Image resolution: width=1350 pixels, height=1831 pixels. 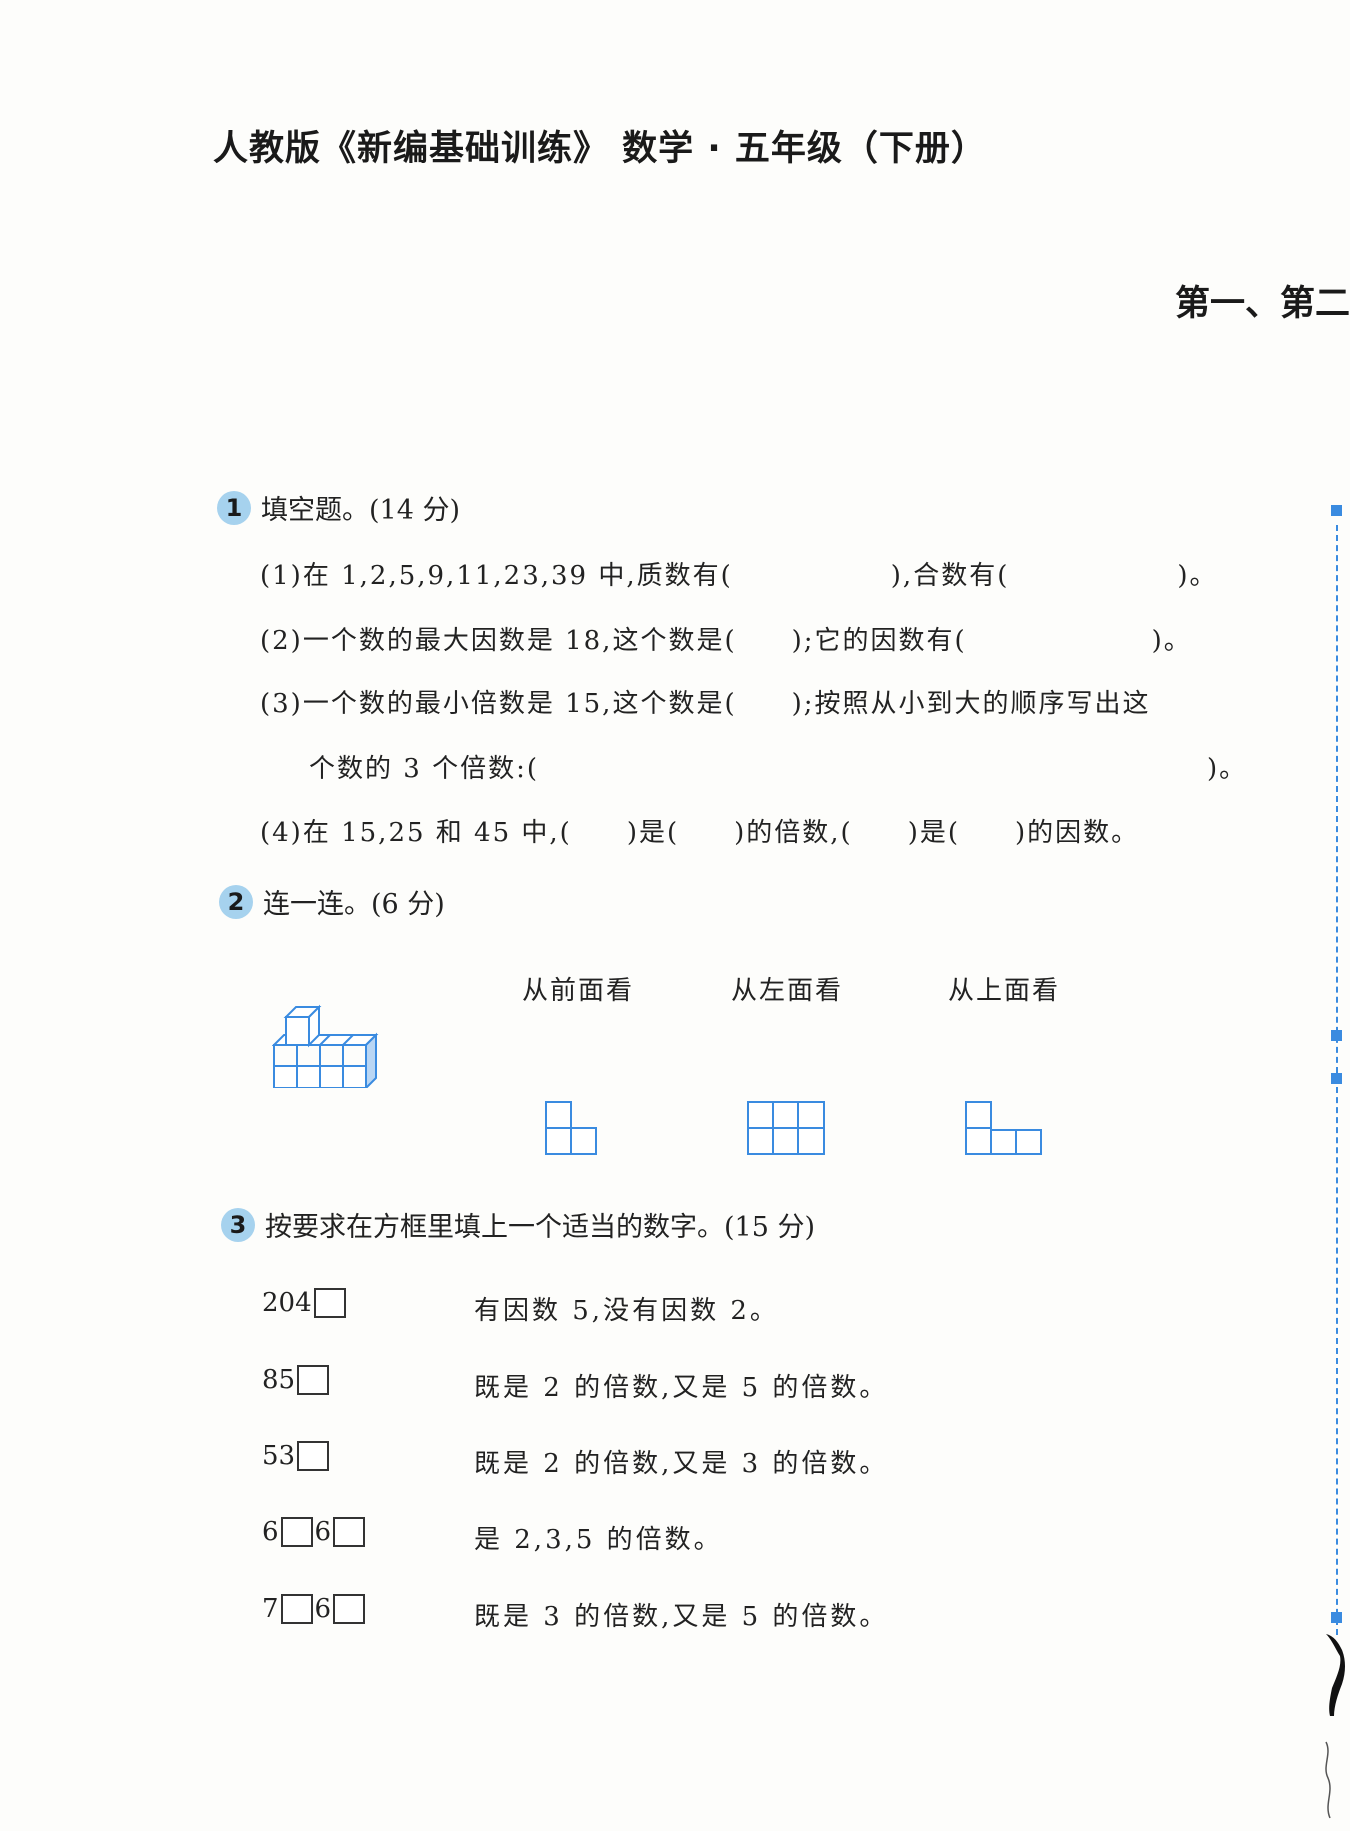 I want to click on requirement-1: 有因数 5,没有因数 2。, so click(x=626, y=1311).